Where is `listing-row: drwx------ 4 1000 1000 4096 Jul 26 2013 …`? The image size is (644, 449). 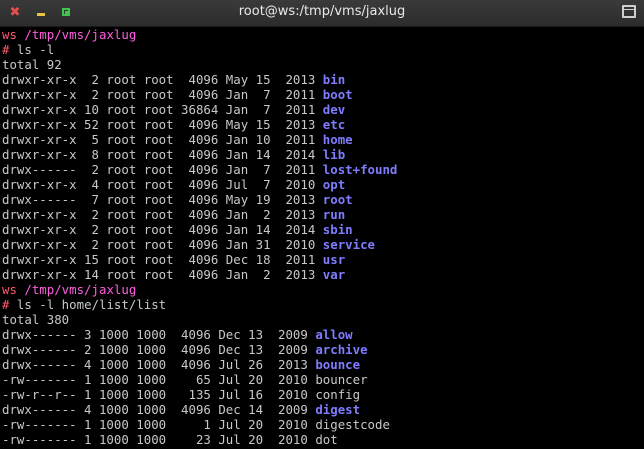 listing-row: drwx------ 4 1000 1000 4096 Jul 26 2013 … is located at coordinates (322, 364).